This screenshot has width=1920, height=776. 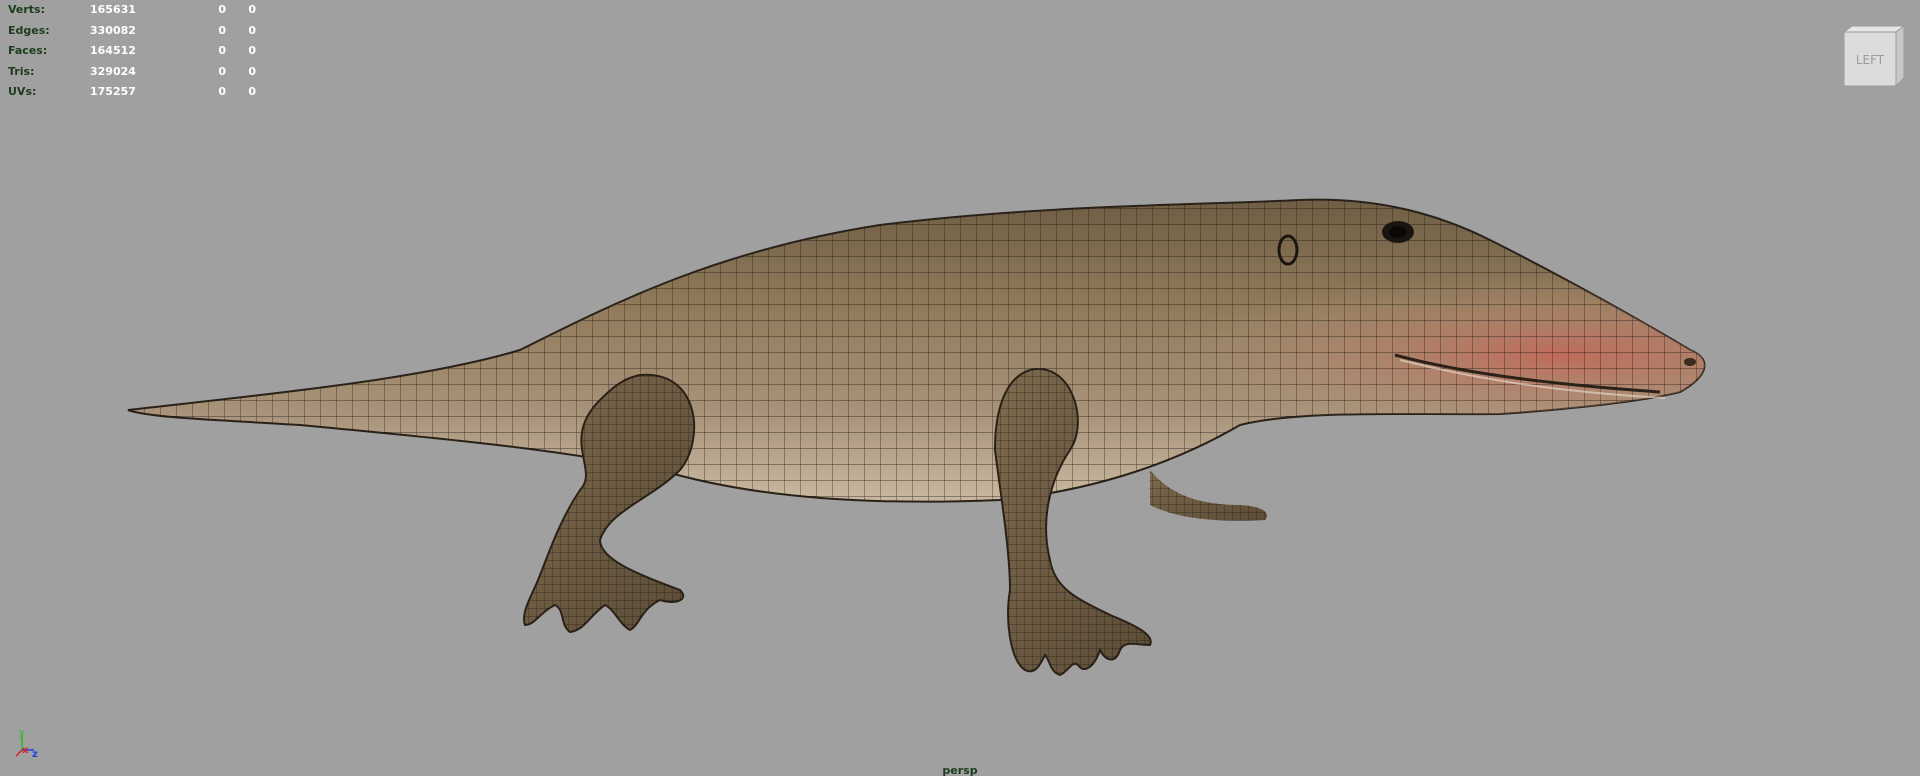 I want to click on hud-row-tris: Tris: 329024 0 0, so click(x=132, y=72).